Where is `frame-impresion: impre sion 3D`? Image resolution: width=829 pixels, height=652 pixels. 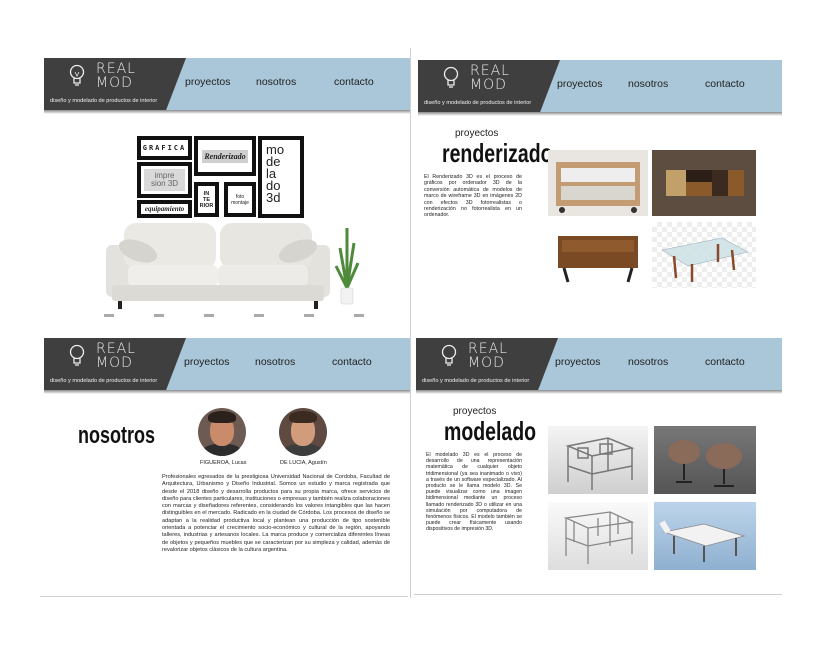
frame-impresion: impre sion 3D is located at coordinates (164, 180).